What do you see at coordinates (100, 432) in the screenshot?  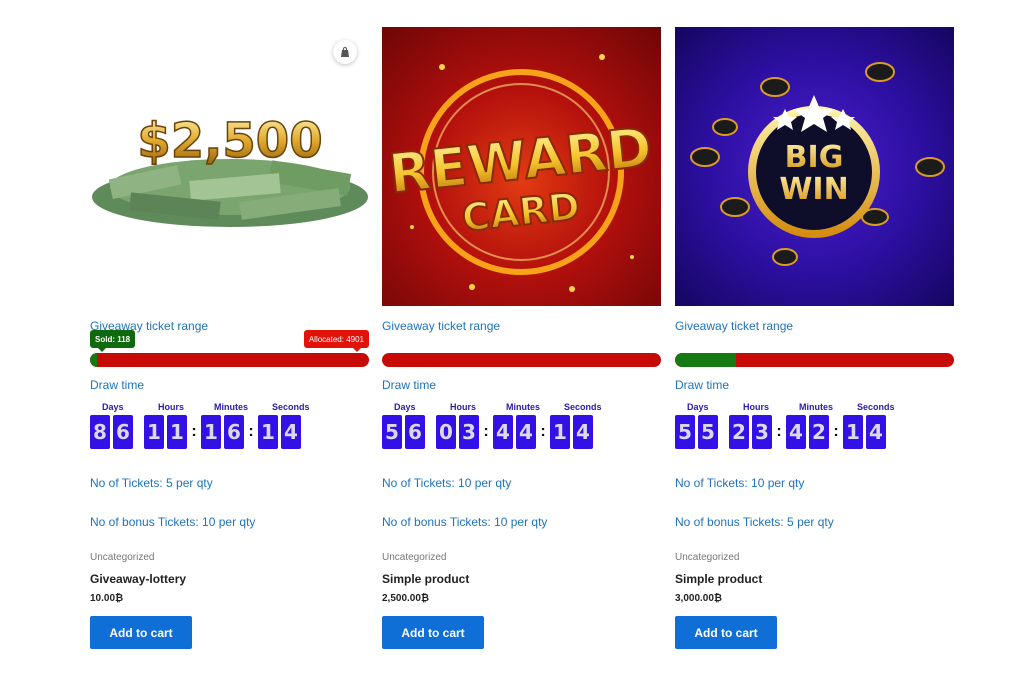 I see `days-digit: 8` at bounding box center [100, 432].